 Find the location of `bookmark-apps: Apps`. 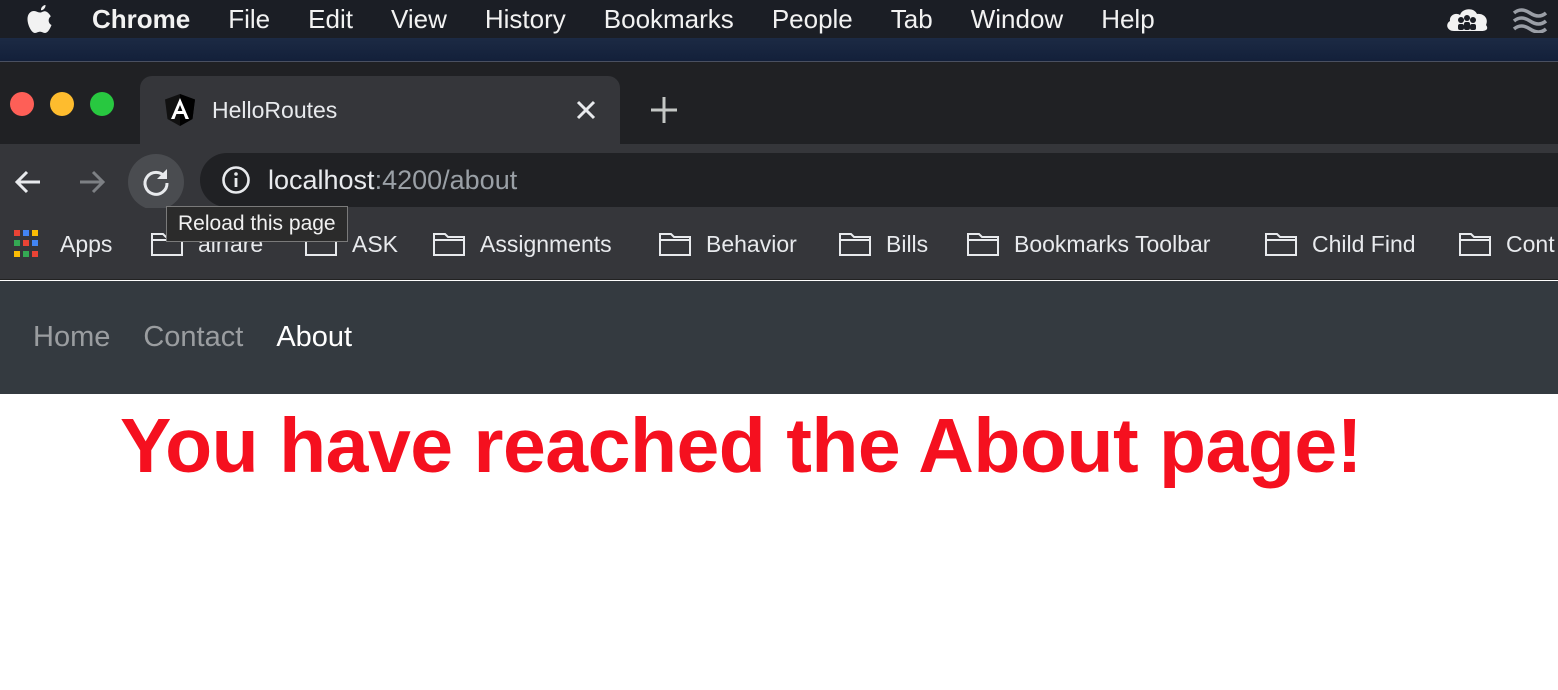

bookmark-apps: Apps is located at coordinates (56, 244).